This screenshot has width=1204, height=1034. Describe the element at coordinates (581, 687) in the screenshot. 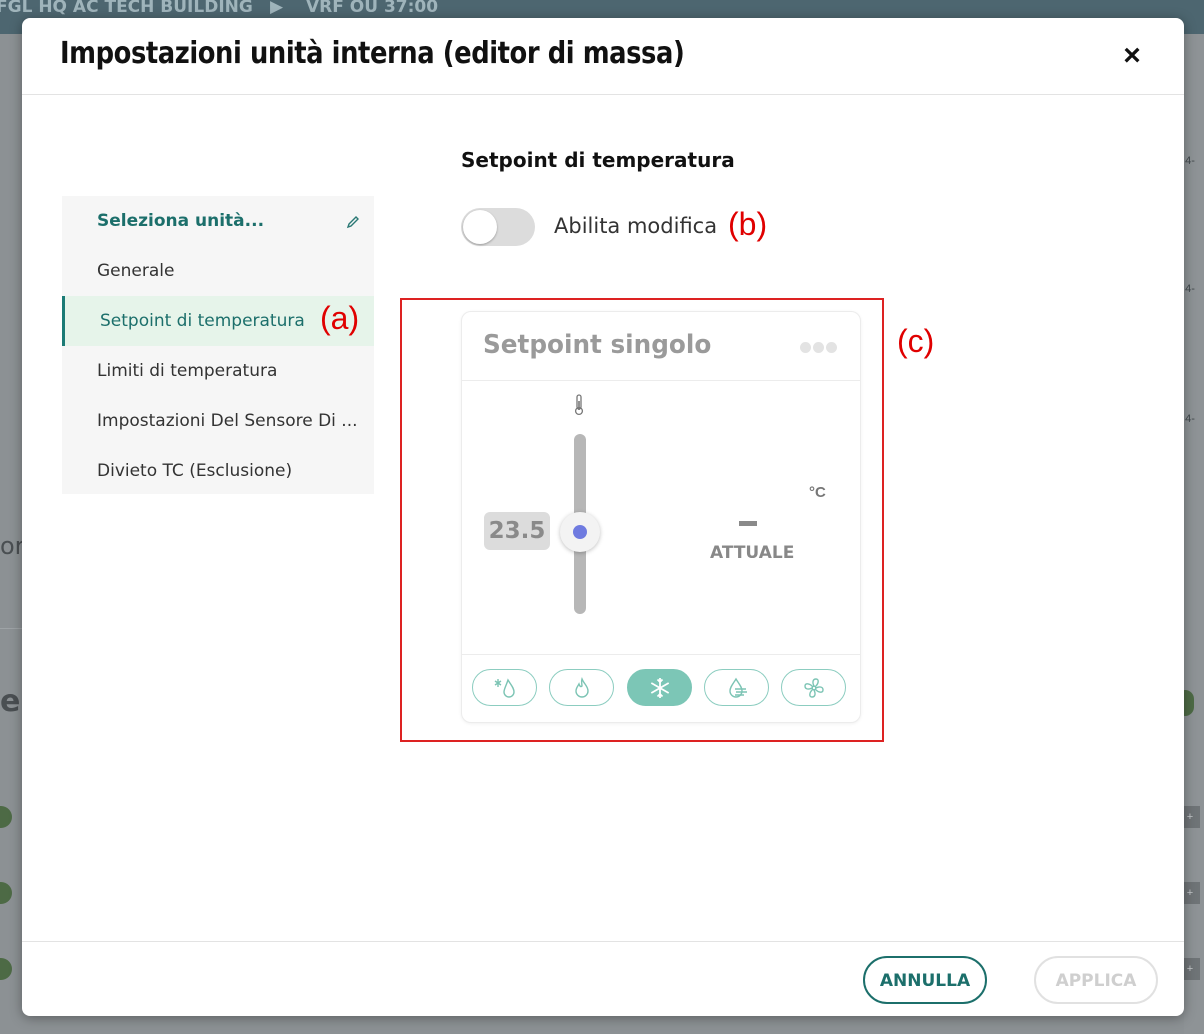

I see `heat-mode-icon` at that location.